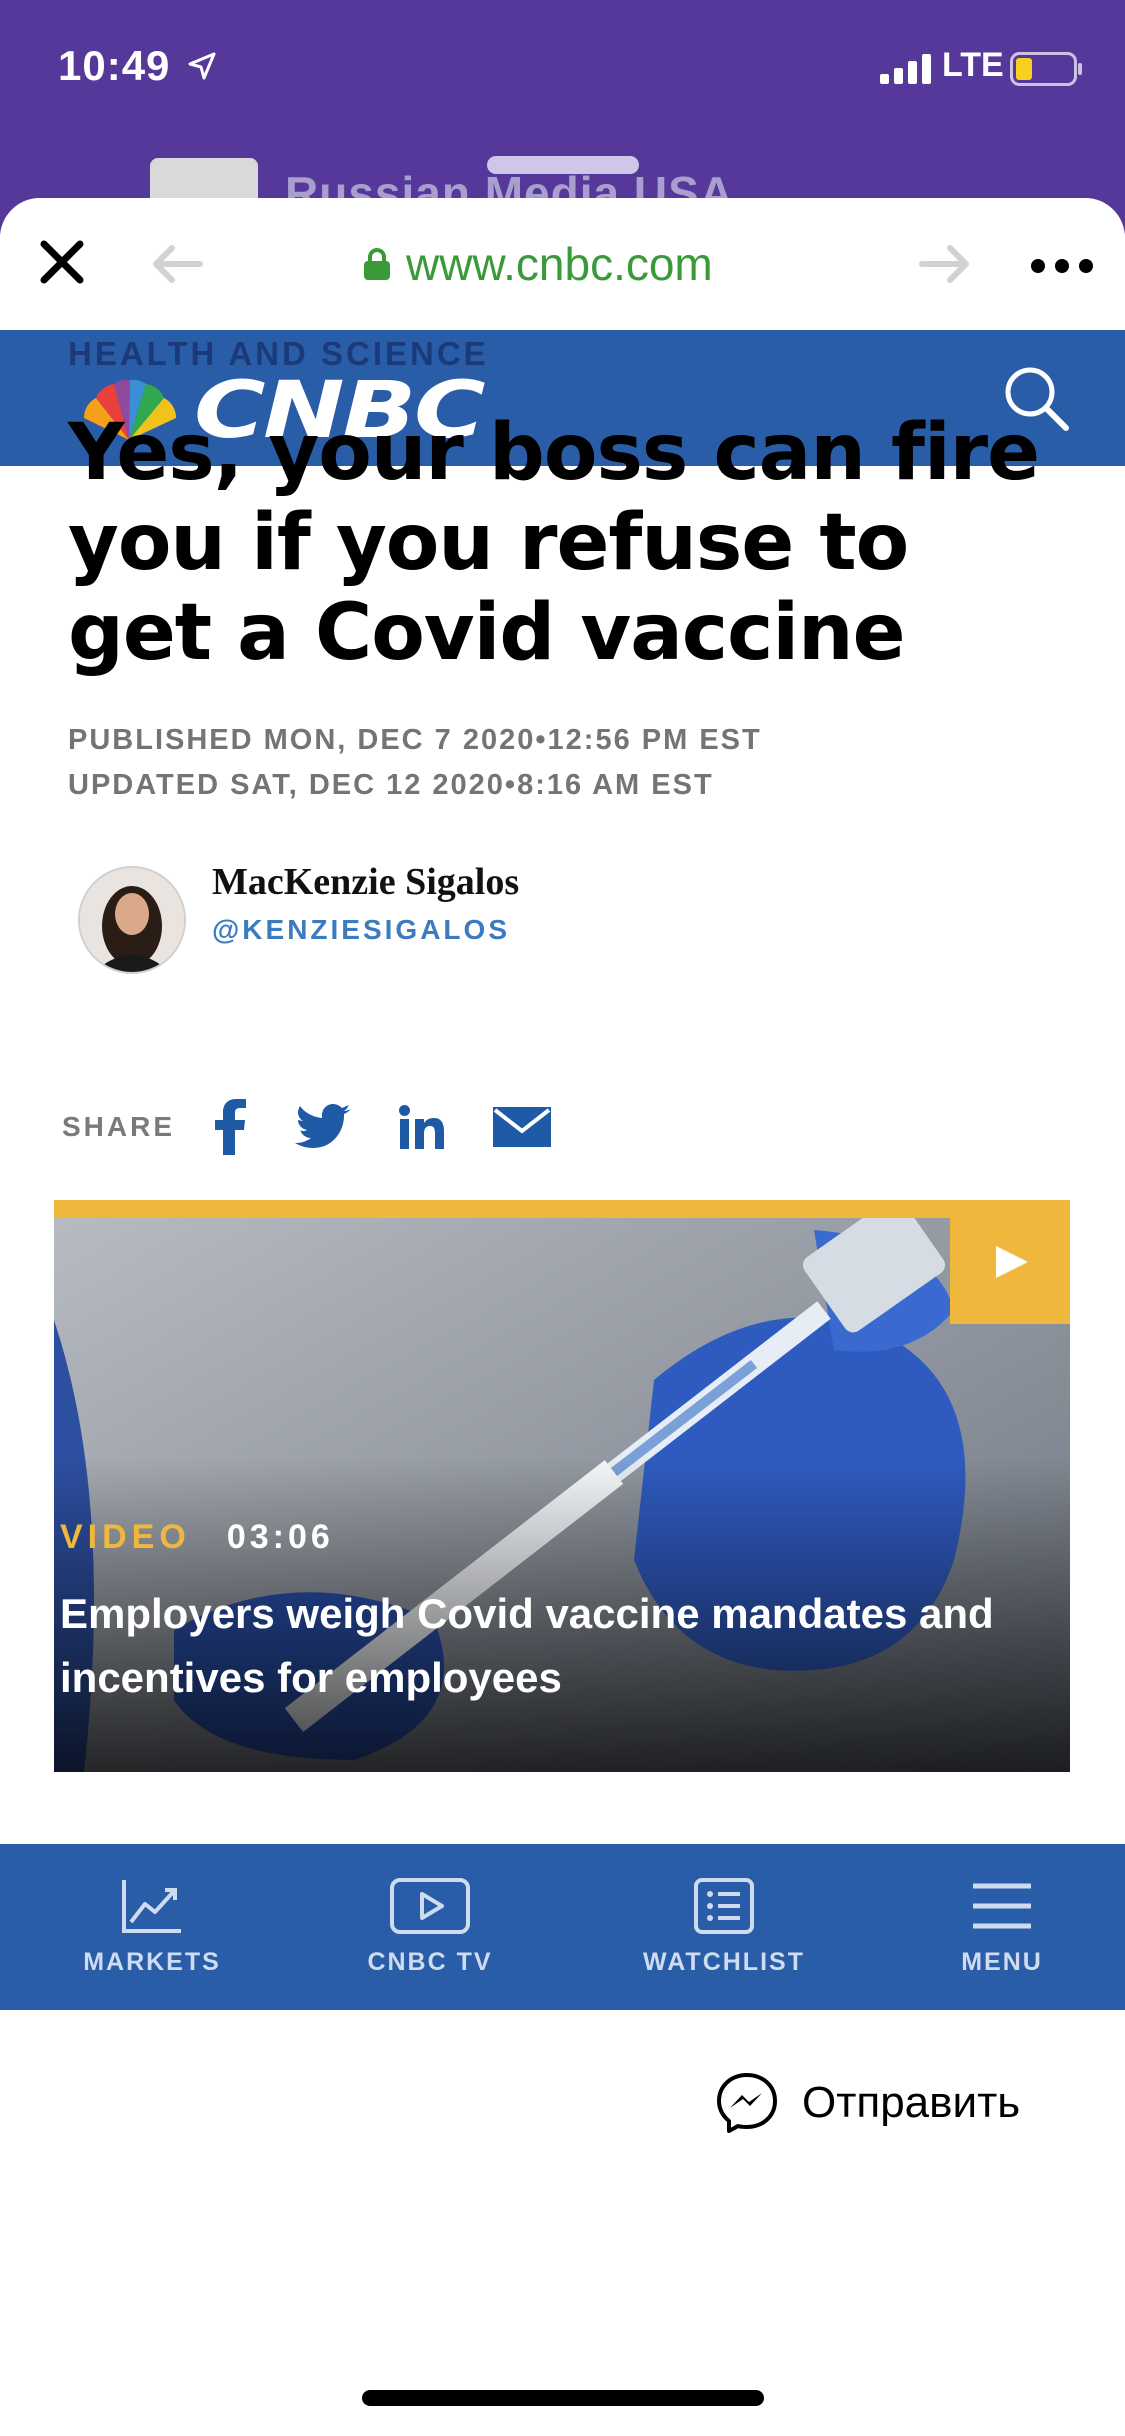  What do you see at coordinates (177, 264) in the screenshot?
I see `back-arrow-icon` at bounding box center [177, 264].